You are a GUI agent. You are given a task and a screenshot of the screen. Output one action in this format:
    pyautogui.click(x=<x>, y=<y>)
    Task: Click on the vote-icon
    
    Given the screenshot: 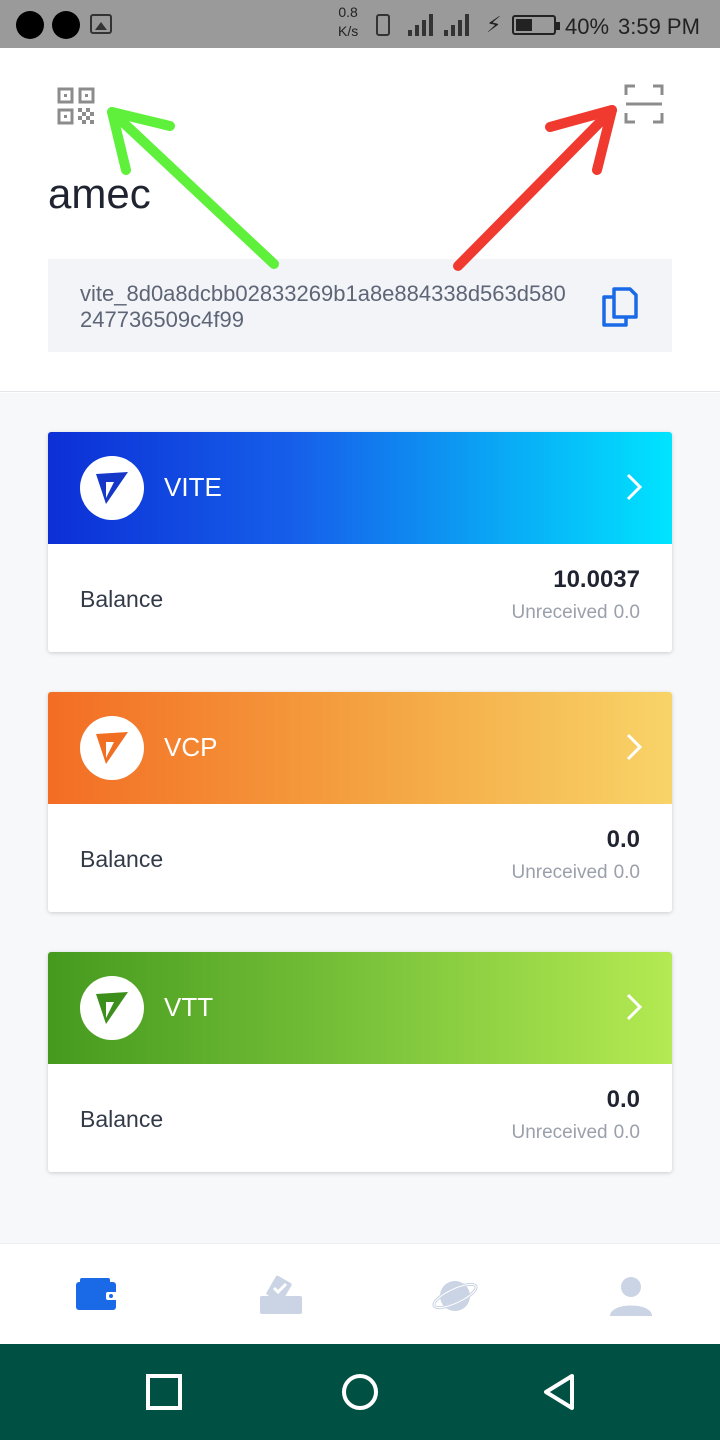 What is the action you would take?
    pyautogui.click(x=281, y=1294)
    